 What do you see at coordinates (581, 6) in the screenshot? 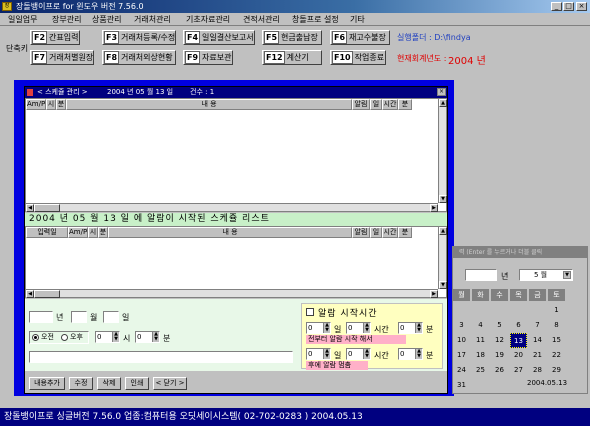
I see `close-button: ×` at bounding box center [581, 6].